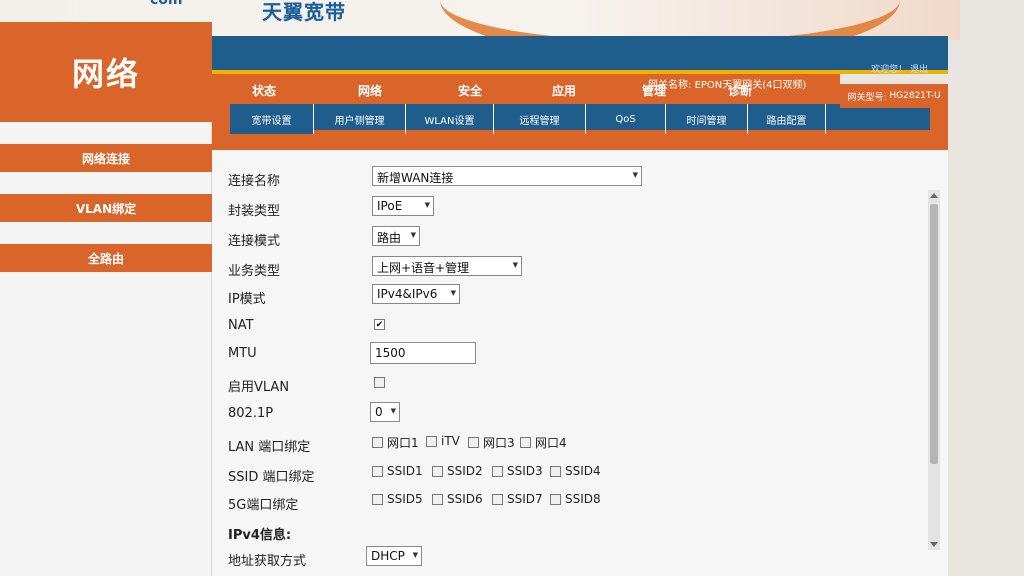 This screenshot has width=1024, height=576. Describe the element at coordinates (269, 447) in the screenshot. I see `lan-binding-label: LAN 端口绑定` at that location.